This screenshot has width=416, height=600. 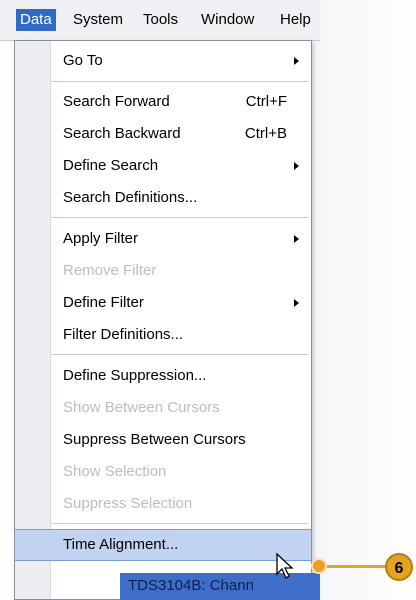 What do you see at coordinates (285, 565) in the screenshot?
I see `mouse-pointer-icon` at bounding box center [285, 565].